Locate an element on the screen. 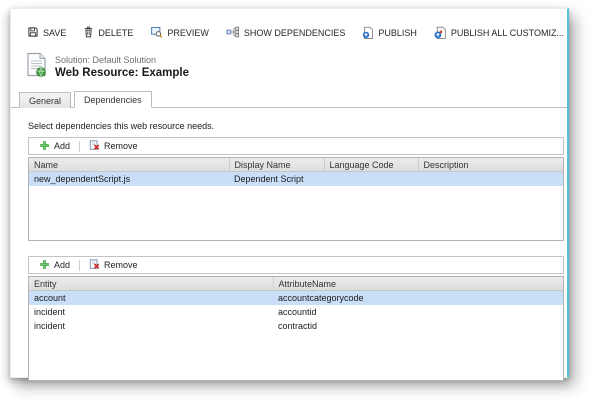 This screenshot has width=600, height=407. delete-icon is located at coordinates (88, 33).